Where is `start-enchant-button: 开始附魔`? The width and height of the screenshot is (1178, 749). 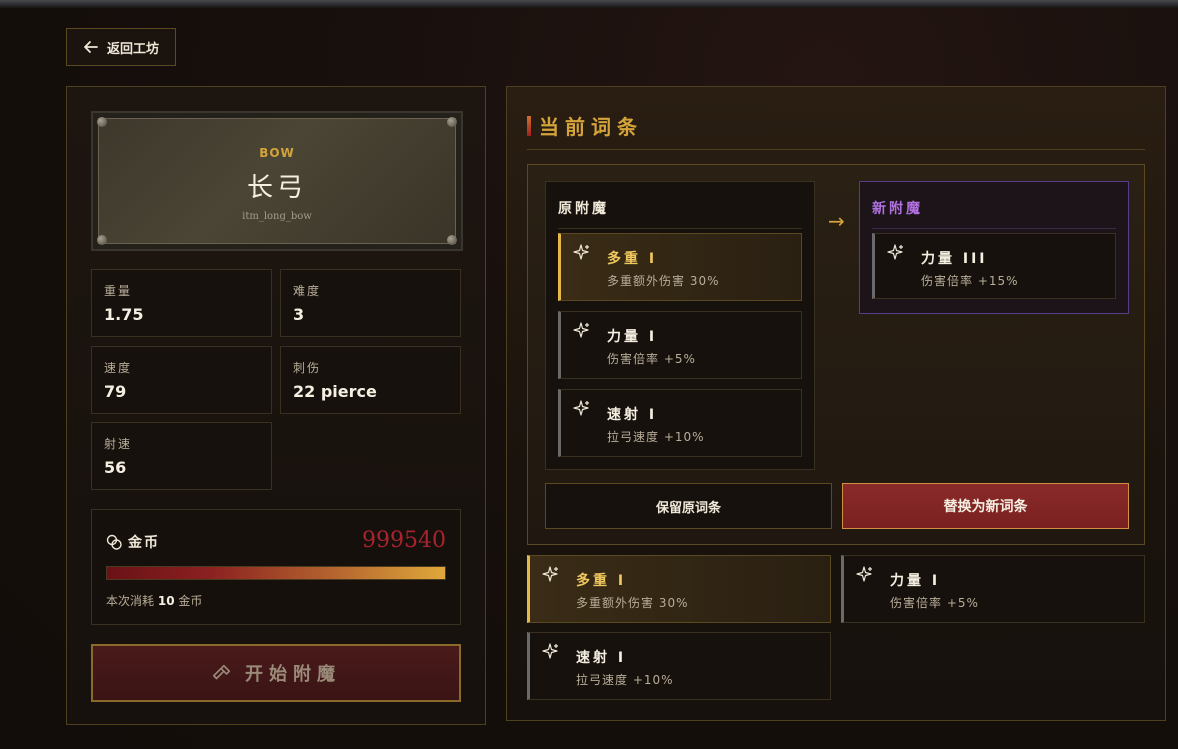
start-enchant-button: 开始附魔 is located at coordinates (276, 673).